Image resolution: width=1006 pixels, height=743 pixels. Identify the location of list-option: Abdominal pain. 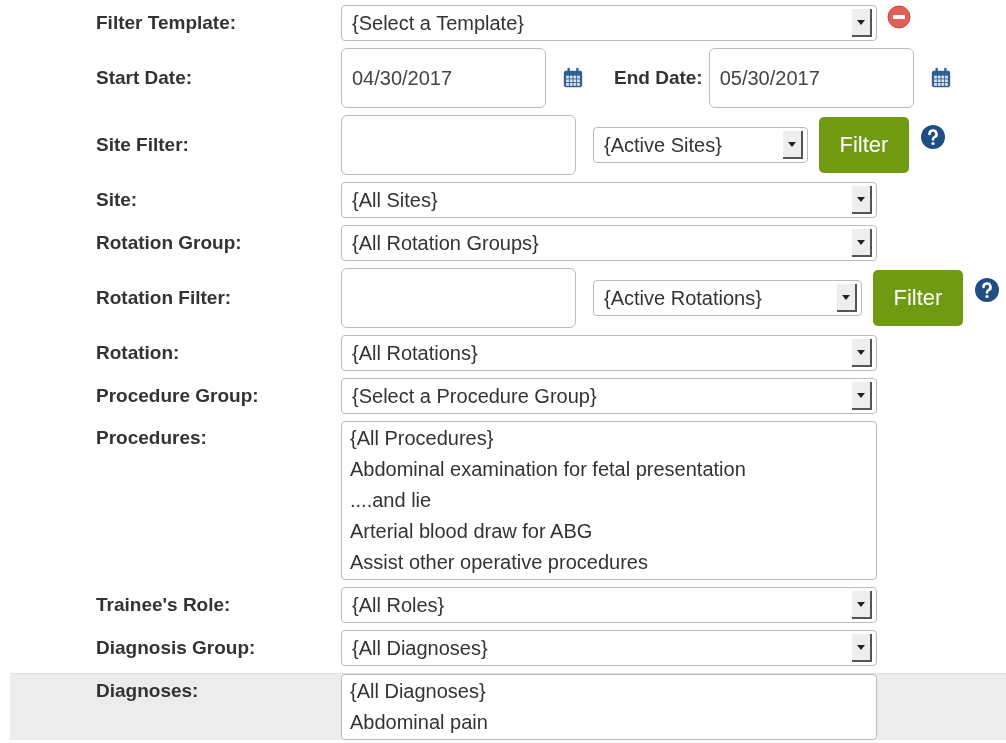
(609, 722).